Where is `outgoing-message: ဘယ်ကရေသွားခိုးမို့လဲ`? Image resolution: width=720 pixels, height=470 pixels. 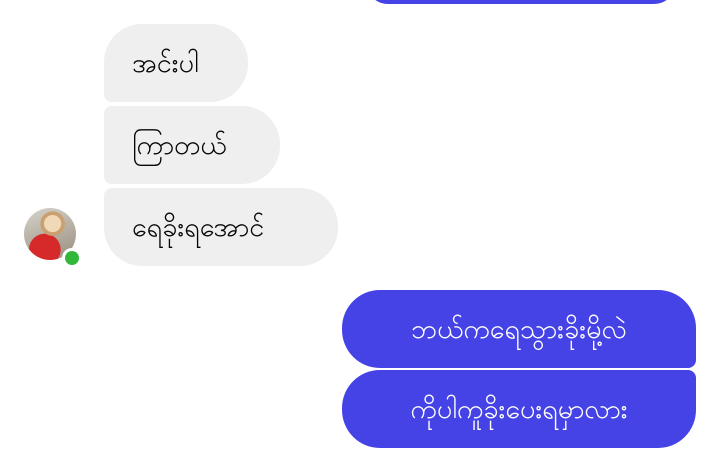 outgoing-message: ဘယ်ကရေသွားခိုးမို့လဲ is located at coordinates (519, 329).